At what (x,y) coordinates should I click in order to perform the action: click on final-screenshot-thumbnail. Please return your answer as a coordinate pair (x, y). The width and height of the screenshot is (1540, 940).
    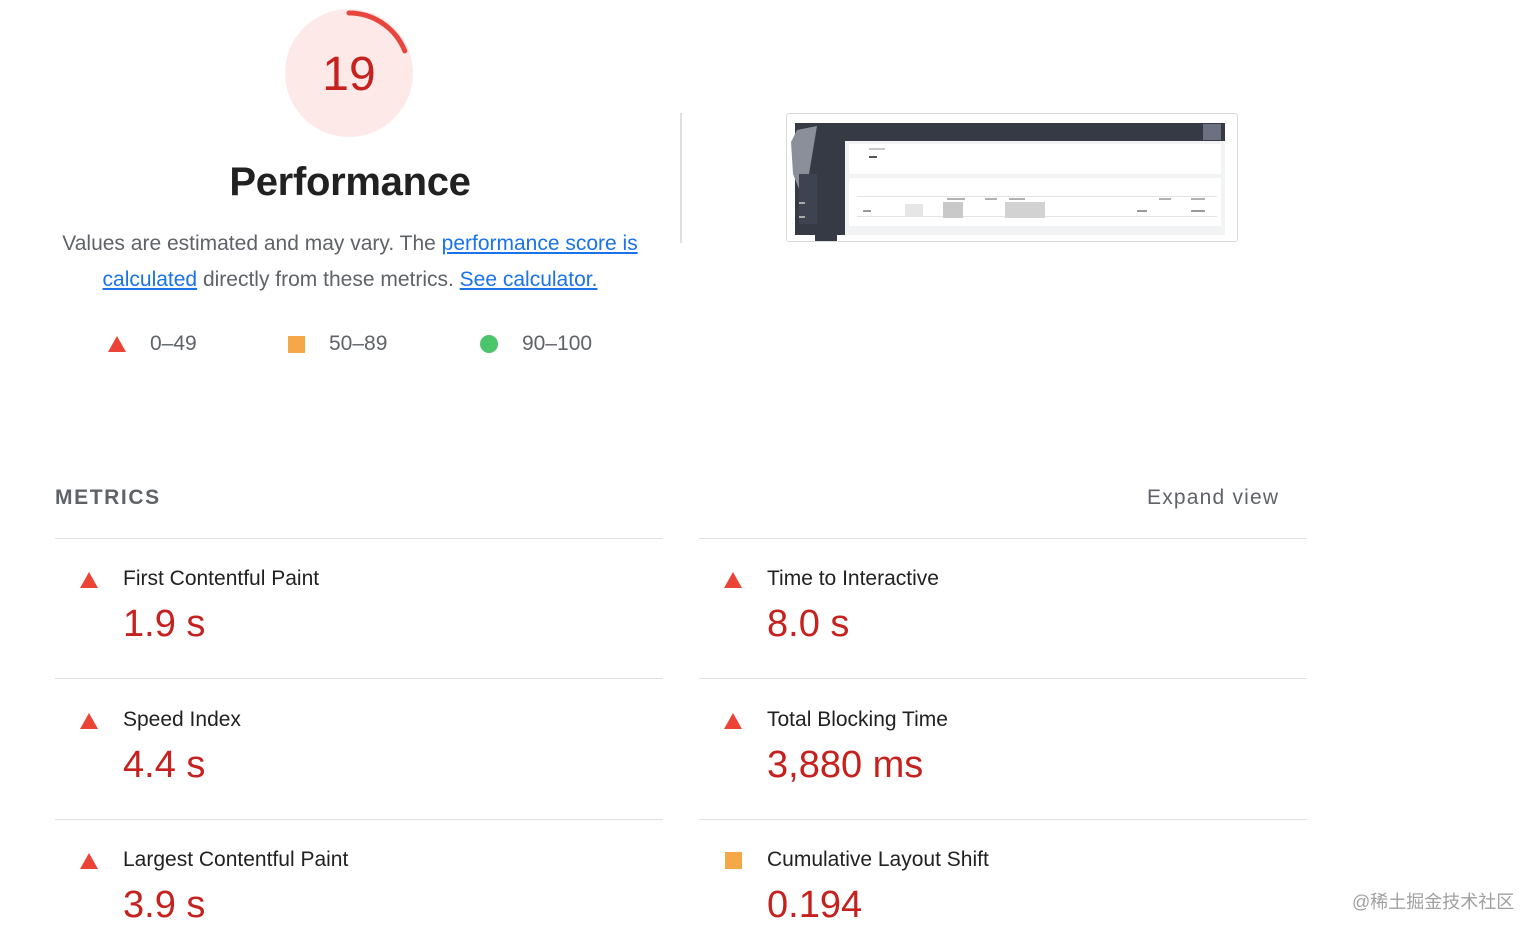
    Looking at the image, I should click on (1012, 177).